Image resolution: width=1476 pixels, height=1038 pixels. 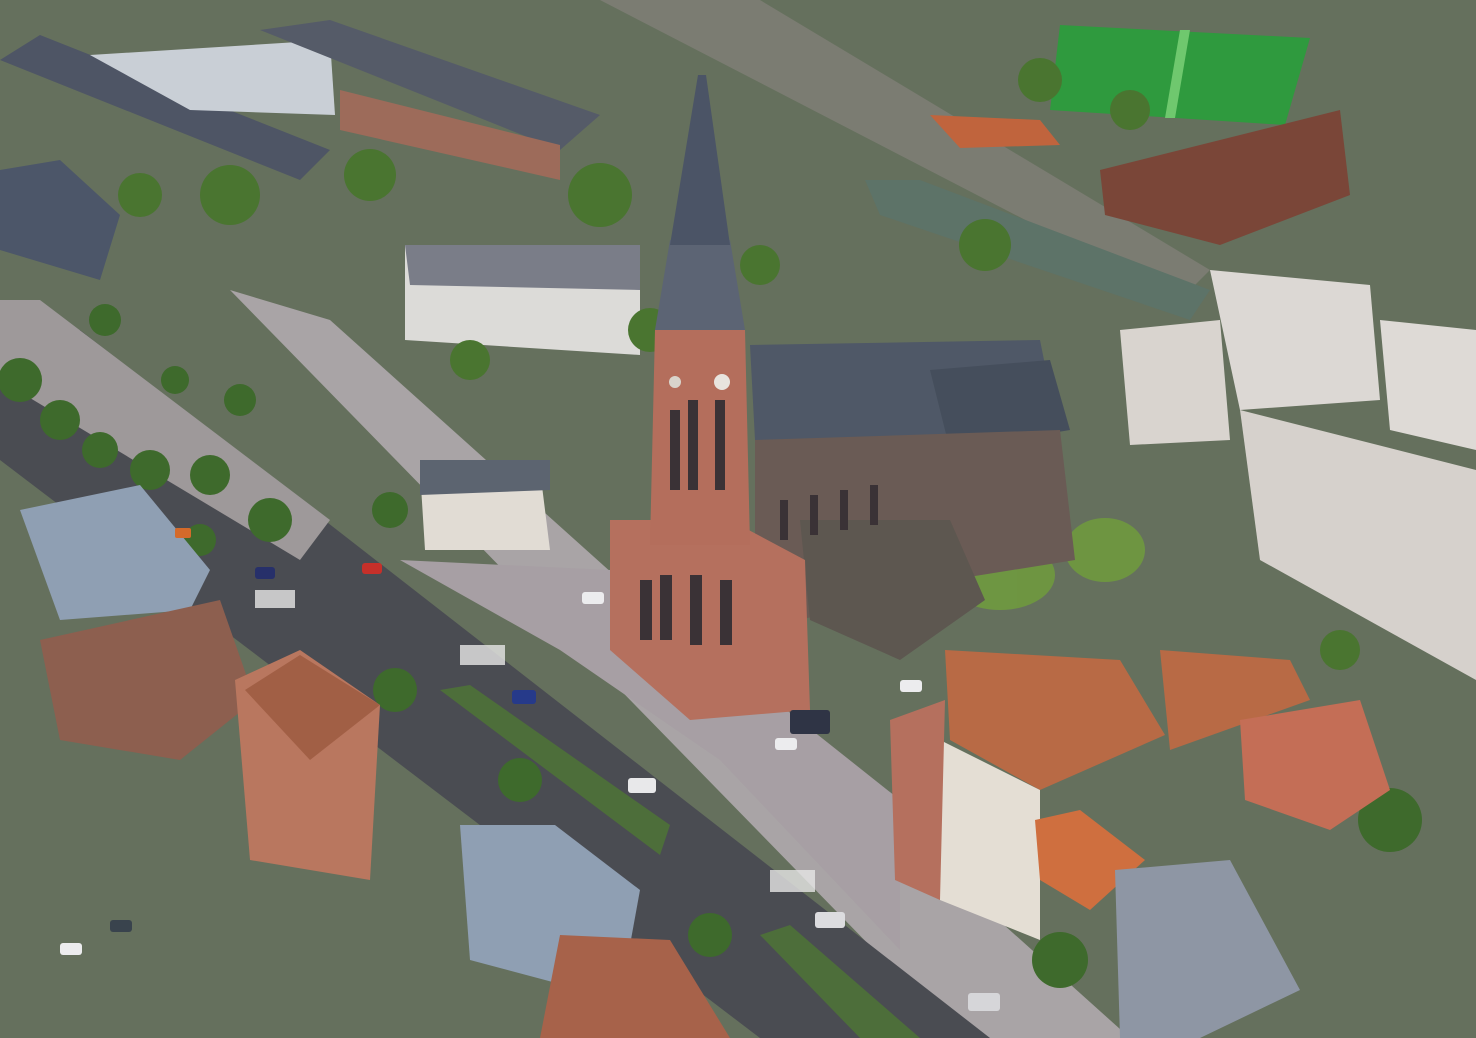 I want to click on church-tower, so click(x=700, y=437).